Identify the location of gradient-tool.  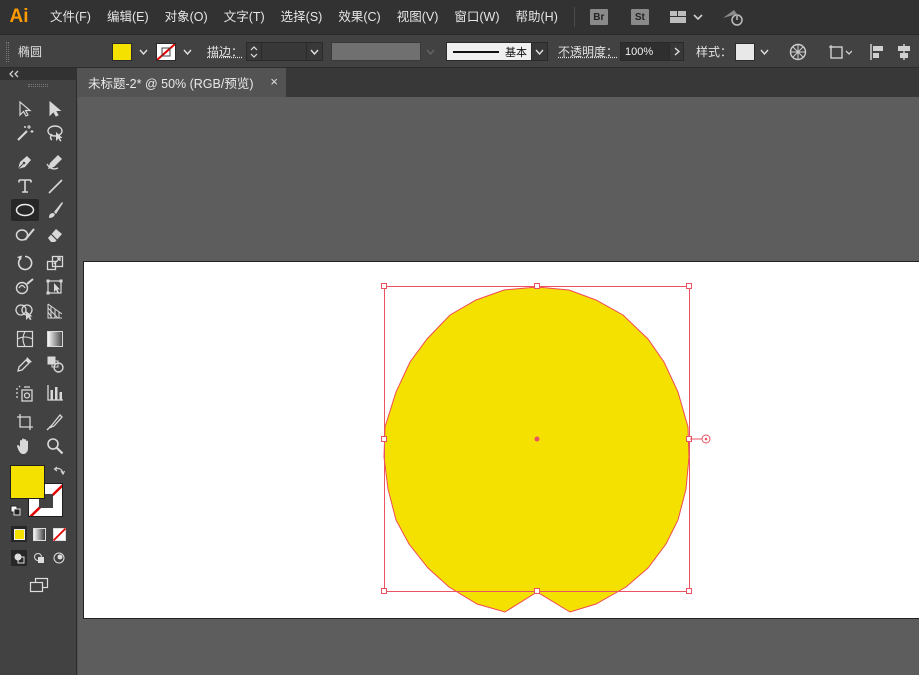
(55, 339).